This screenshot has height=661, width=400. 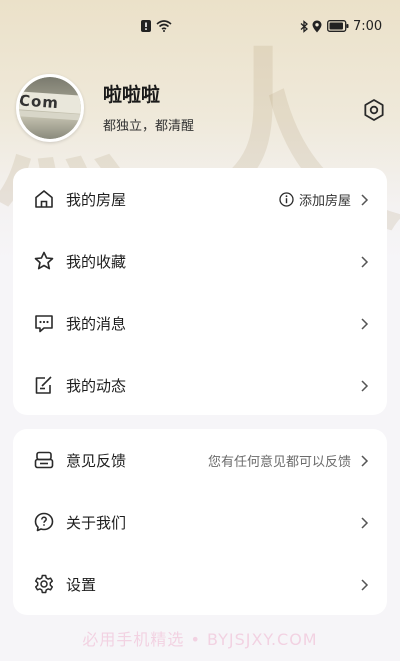 I want to click on edit-note-icon, so click(x=44, y=385).